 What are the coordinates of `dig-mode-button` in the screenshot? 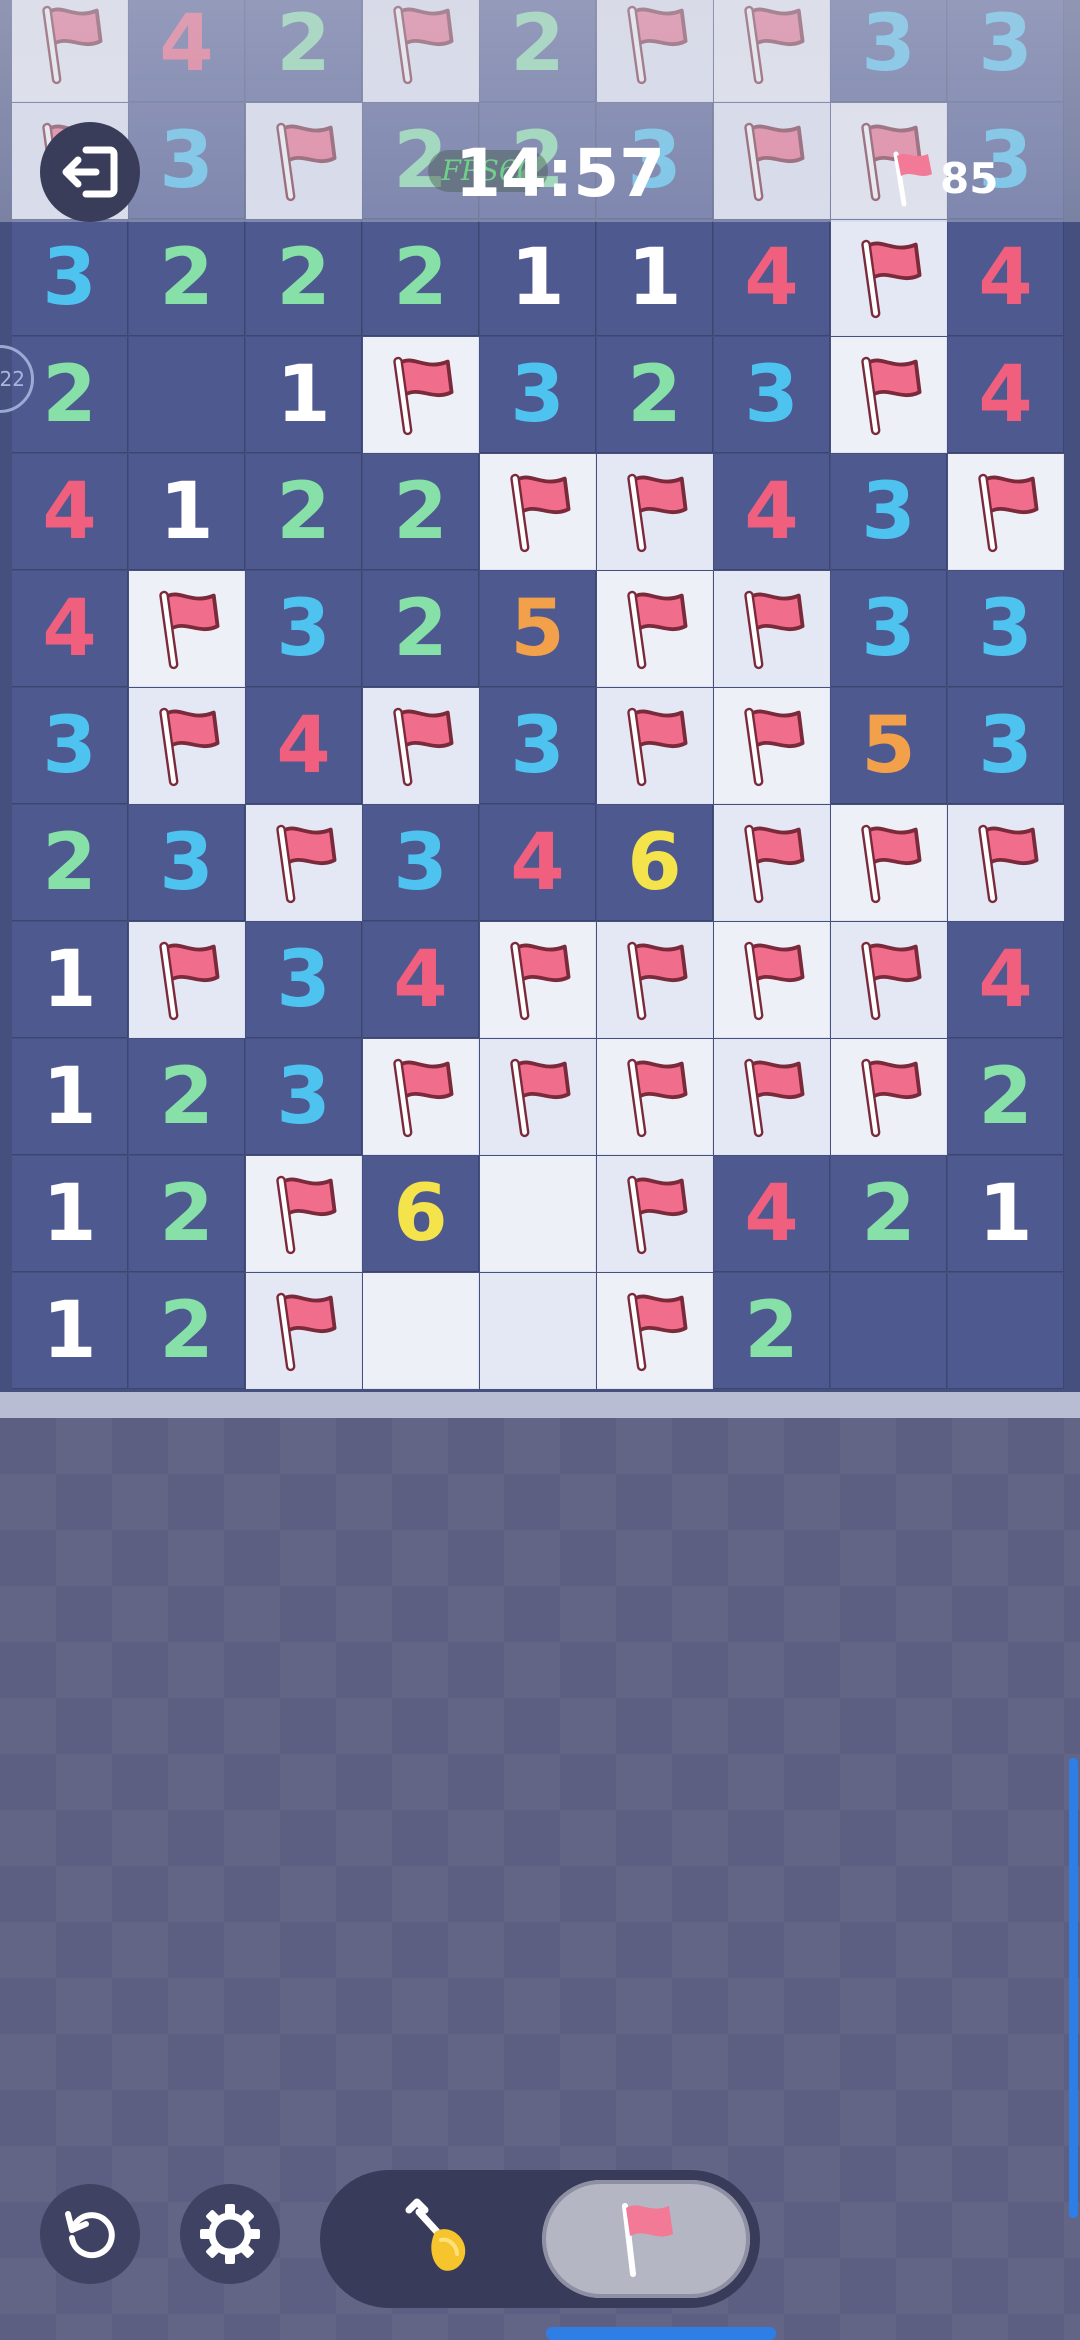 It's located at (440, 2239).